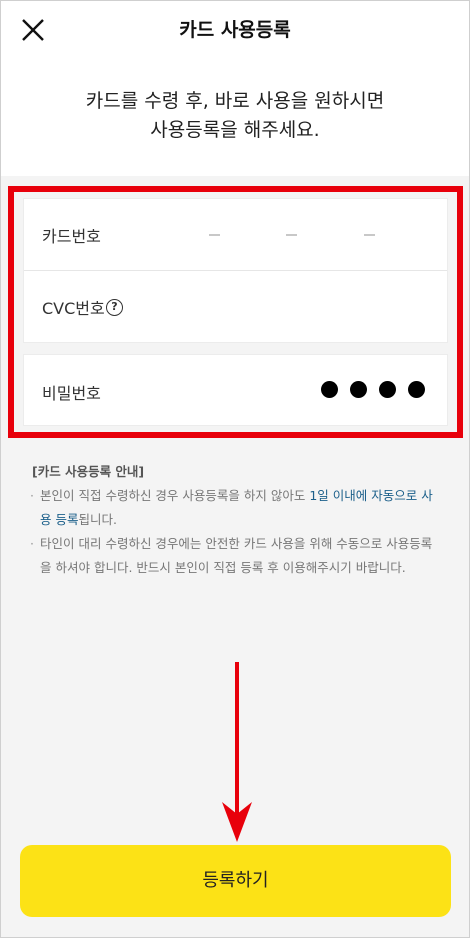  I want to click on cvc-row: CVC번호 ?, so click(235, 307).